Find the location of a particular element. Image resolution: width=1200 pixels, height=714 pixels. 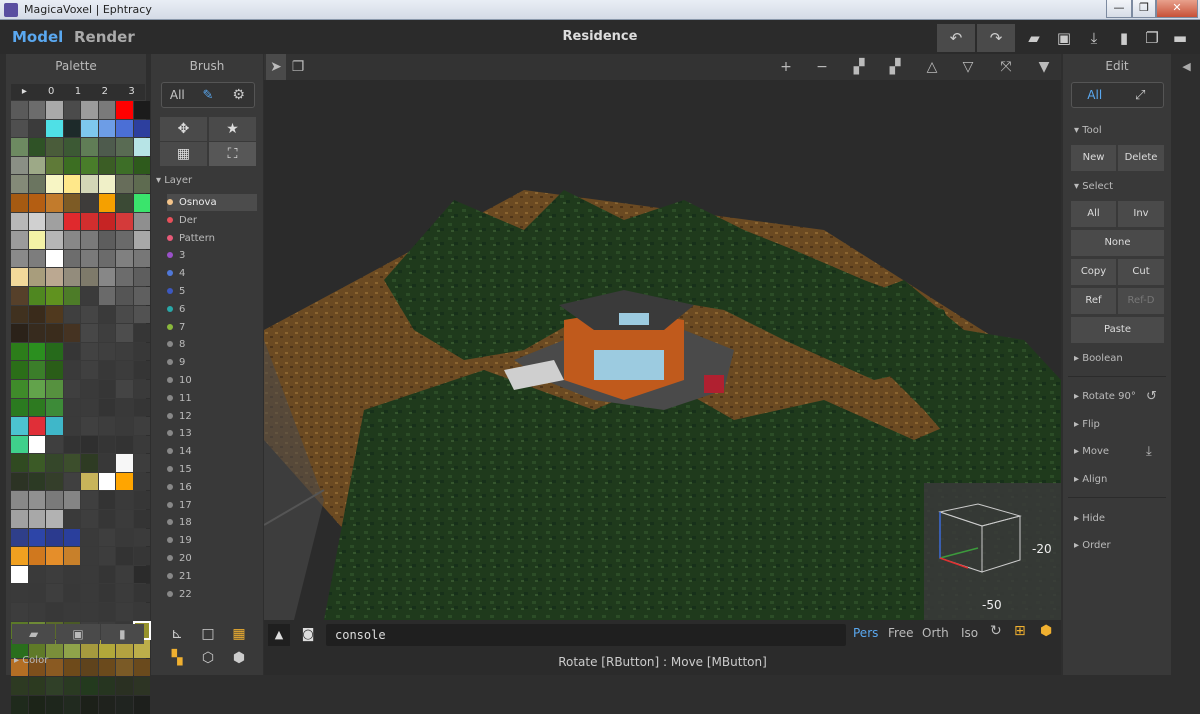

cut-button: Cut is located at coordinates (1141, 272).